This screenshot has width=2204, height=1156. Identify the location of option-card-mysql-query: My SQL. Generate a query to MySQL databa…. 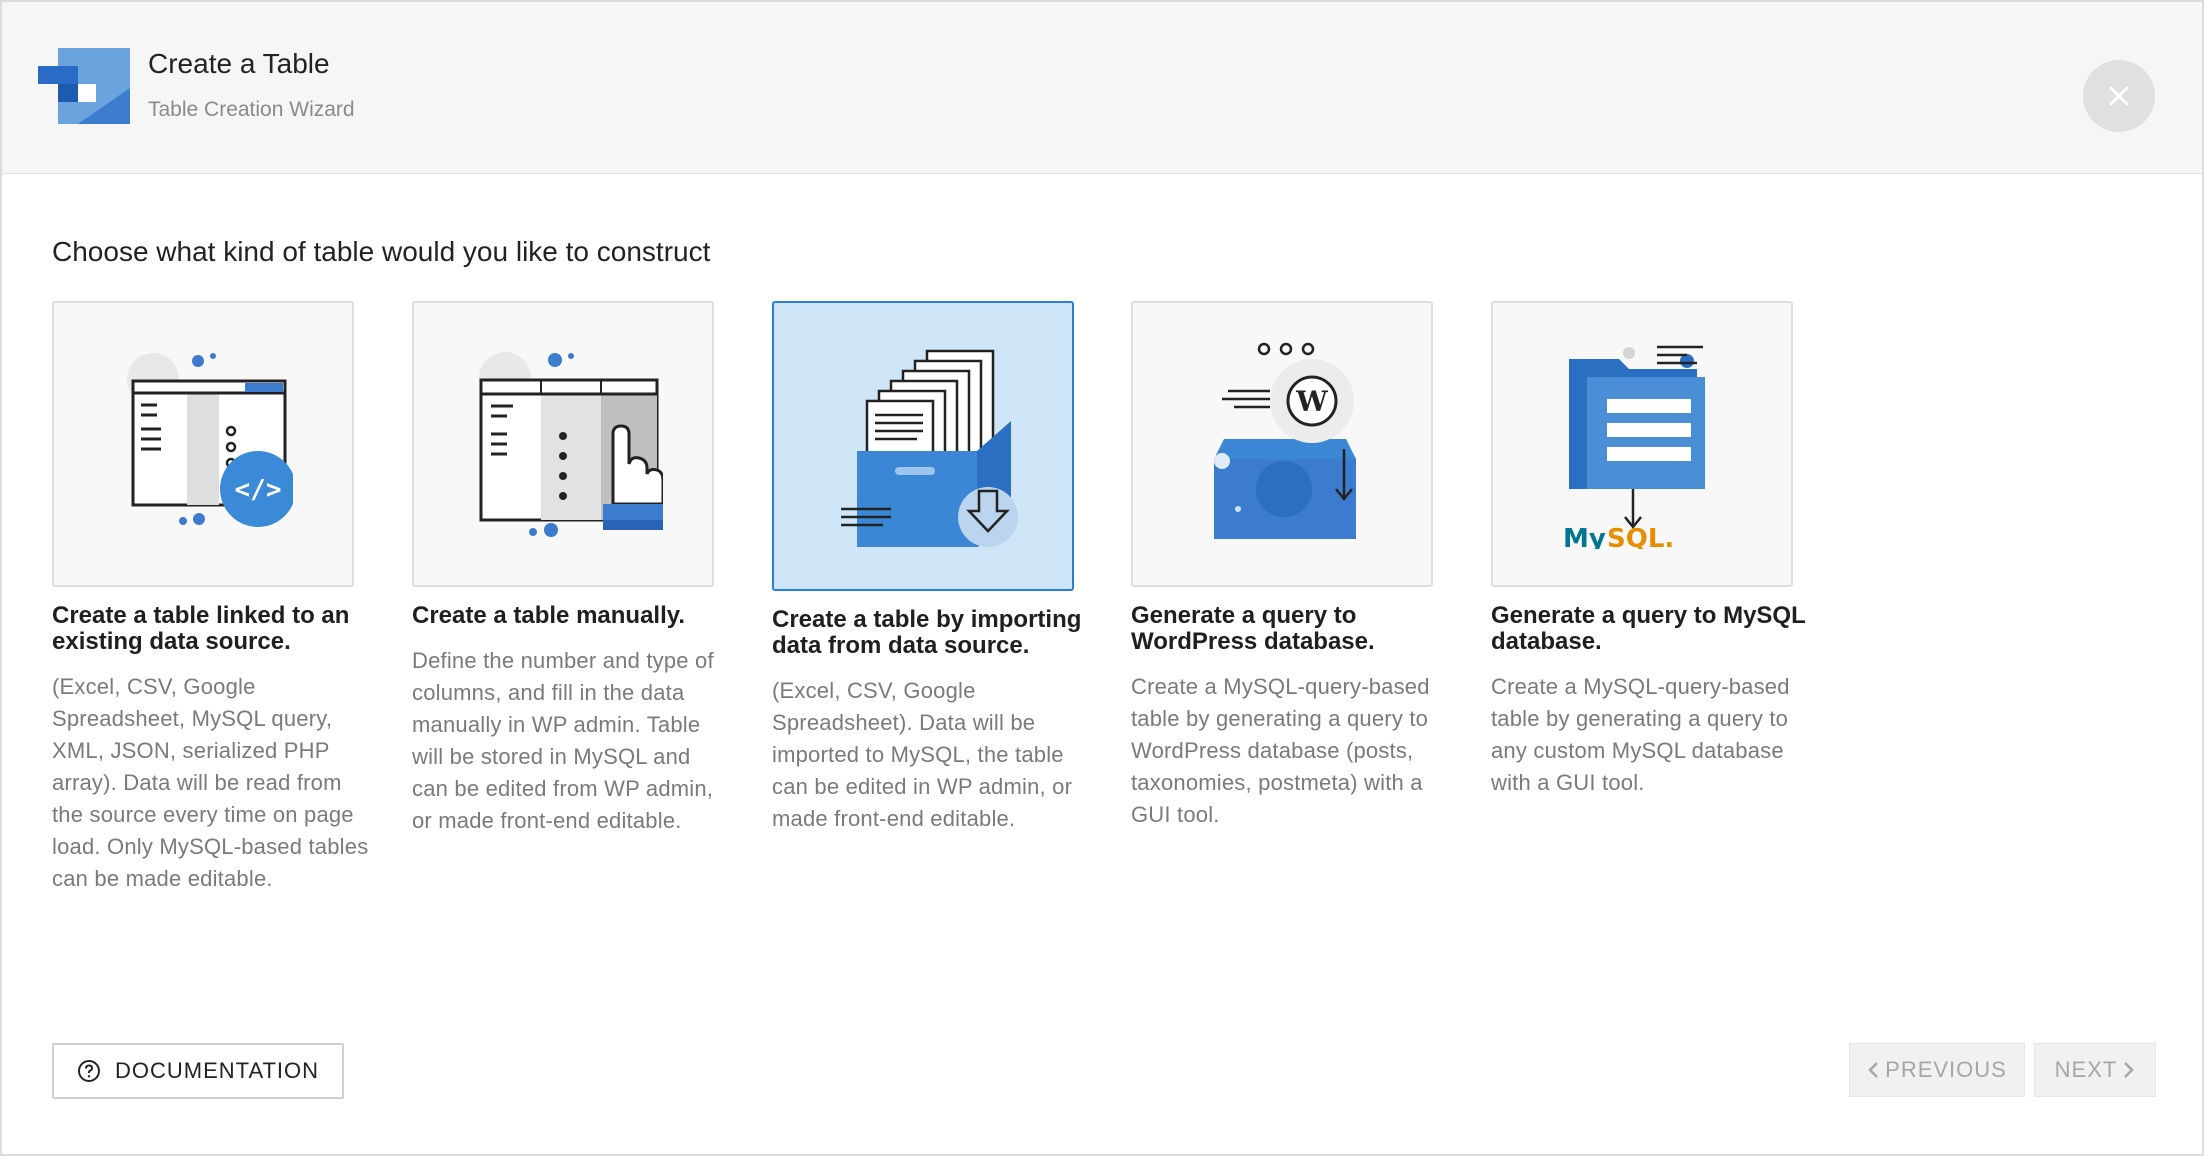
(1670, 550).